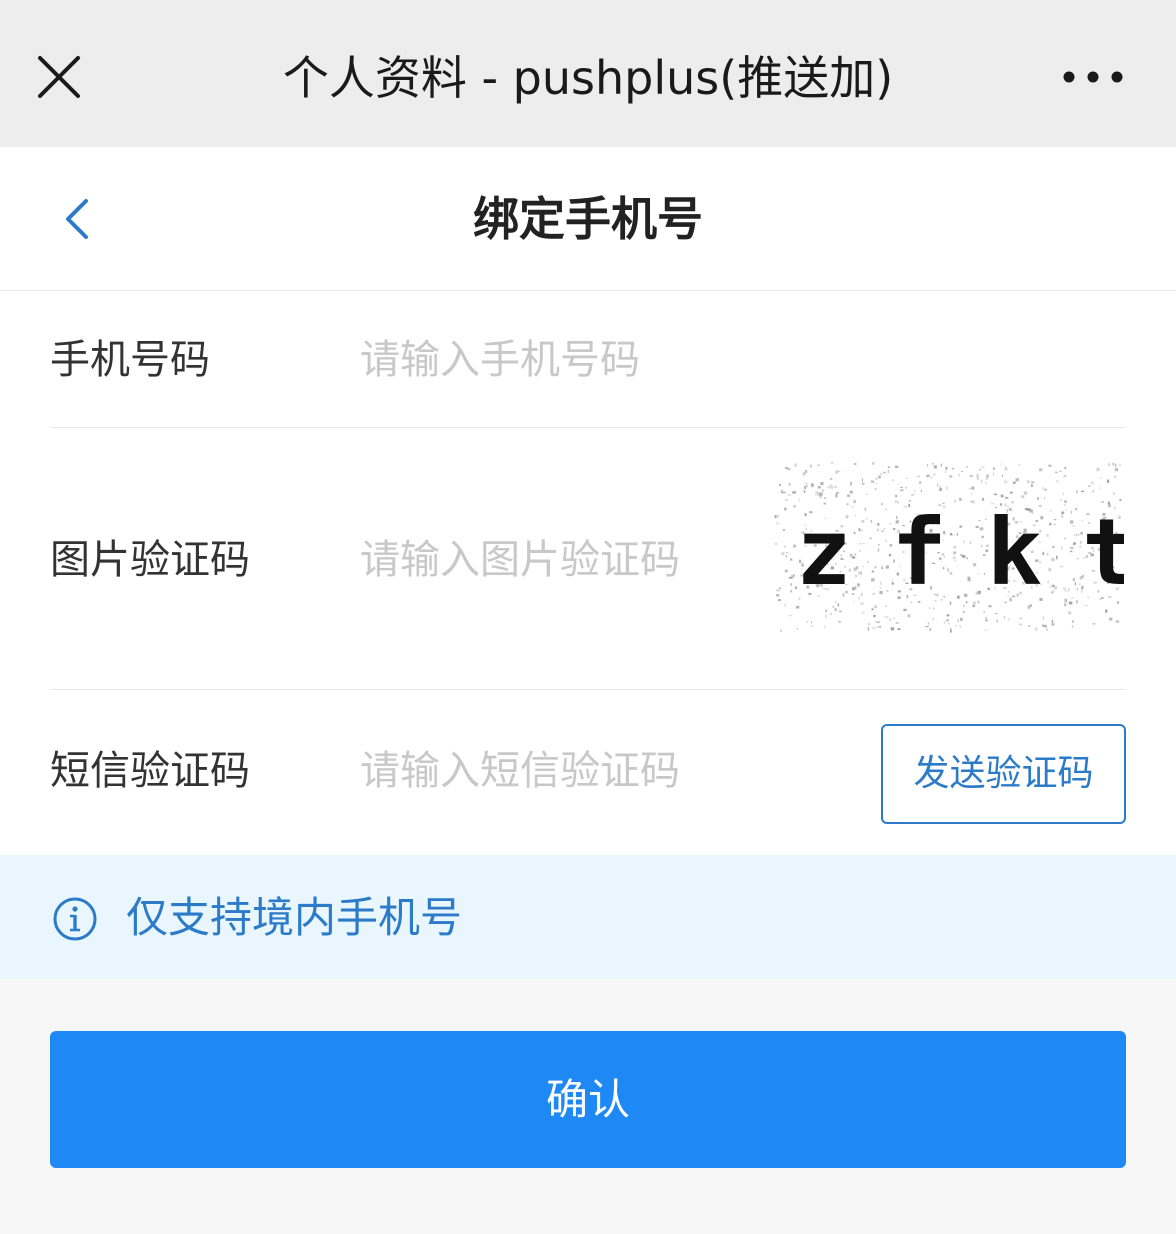 This screenshot has width=1176, height=1234. Describe the element at coordinates (560, 771) in the screenshot. I see `sms-code-input` at that location.